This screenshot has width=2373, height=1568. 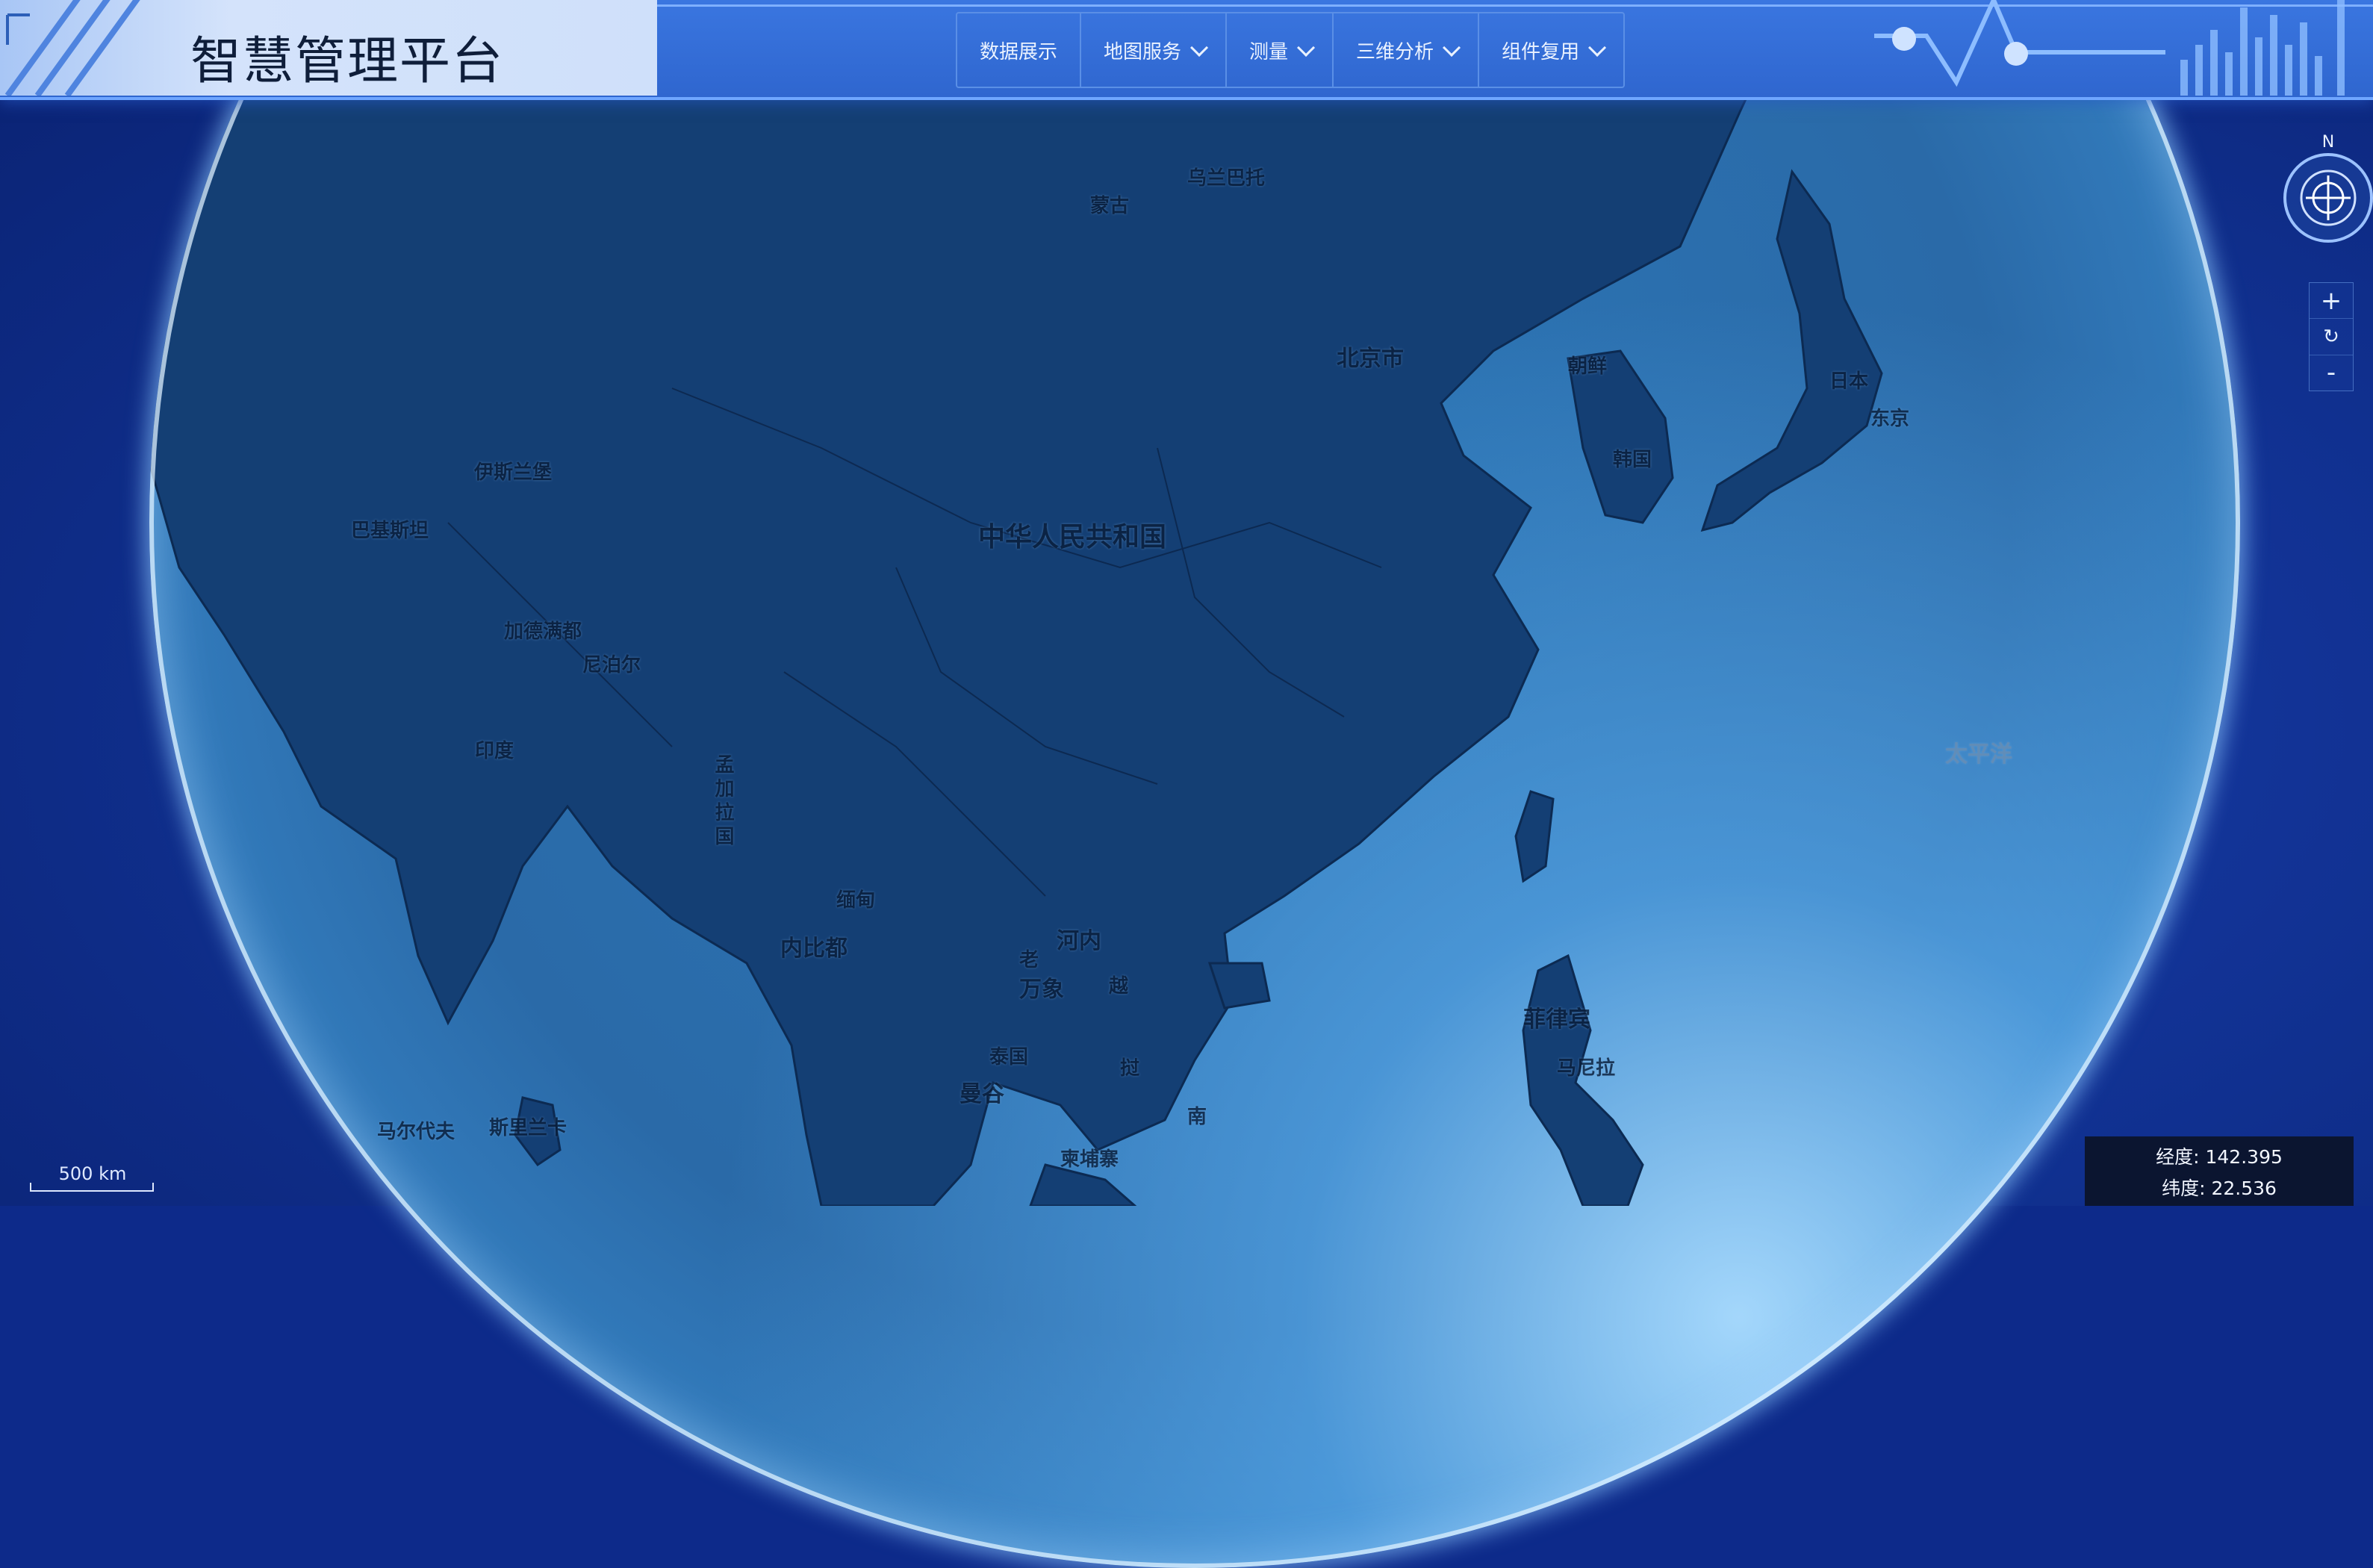 I want to click on nav-item-data-display: 数据展示, so click(x=1019, y=50).